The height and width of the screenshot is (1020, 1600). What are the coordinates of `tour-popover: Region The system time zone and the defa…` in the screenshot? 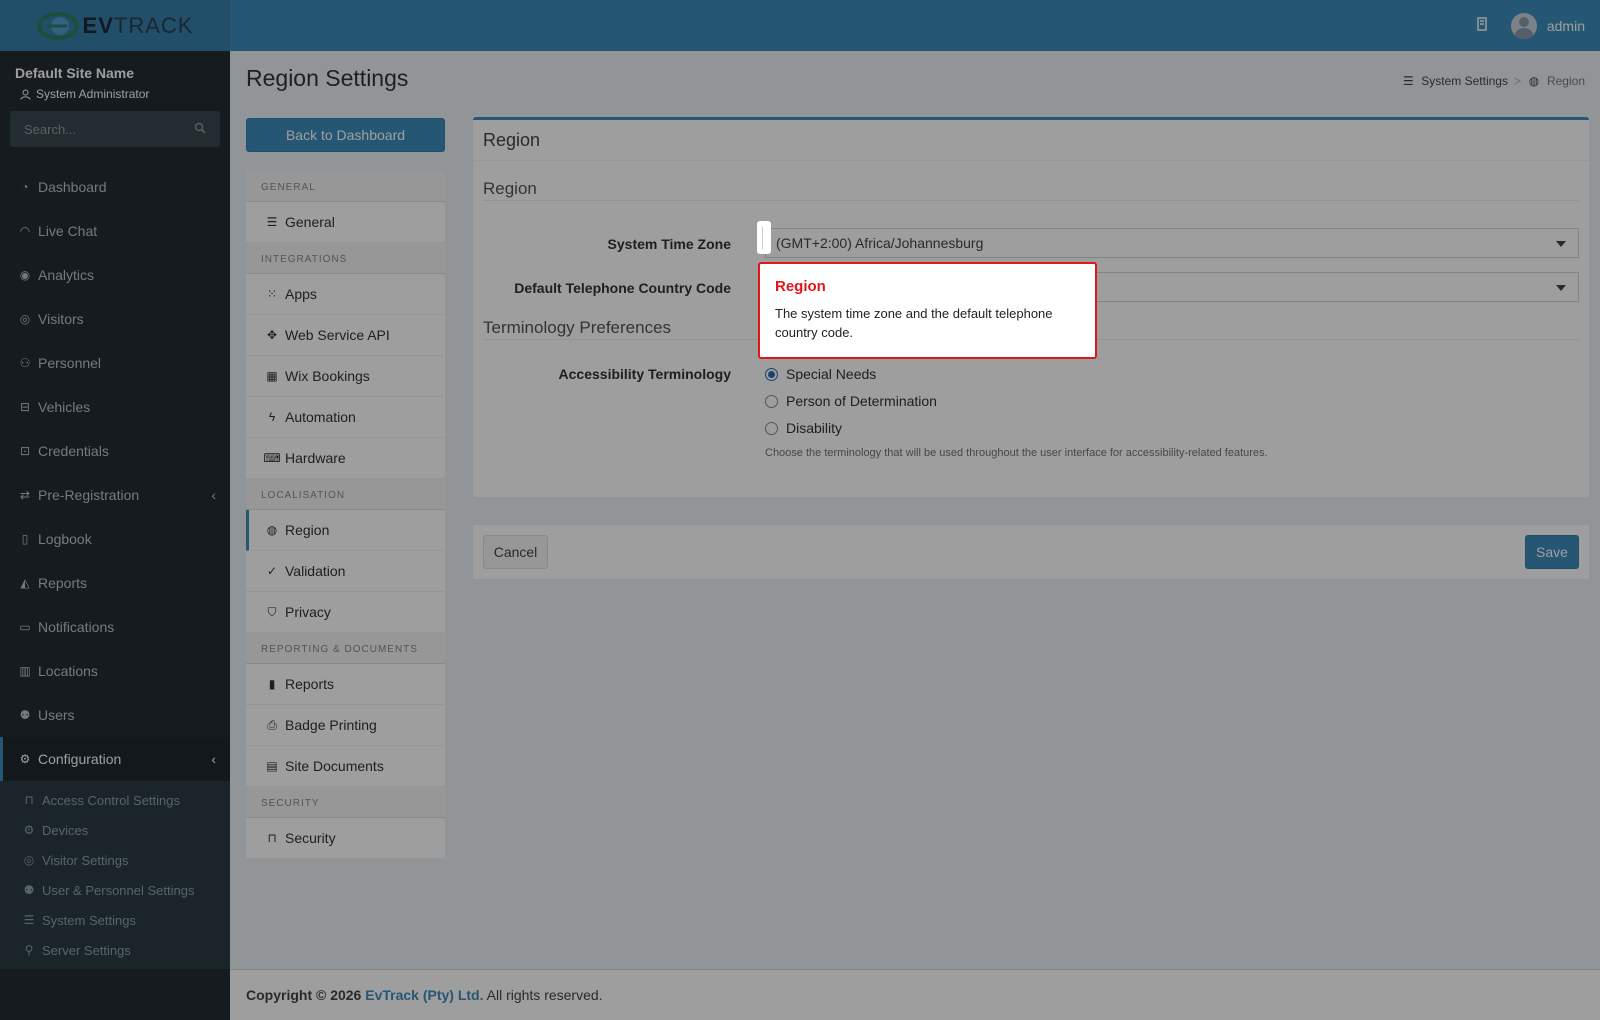 It's located at (927, 310).